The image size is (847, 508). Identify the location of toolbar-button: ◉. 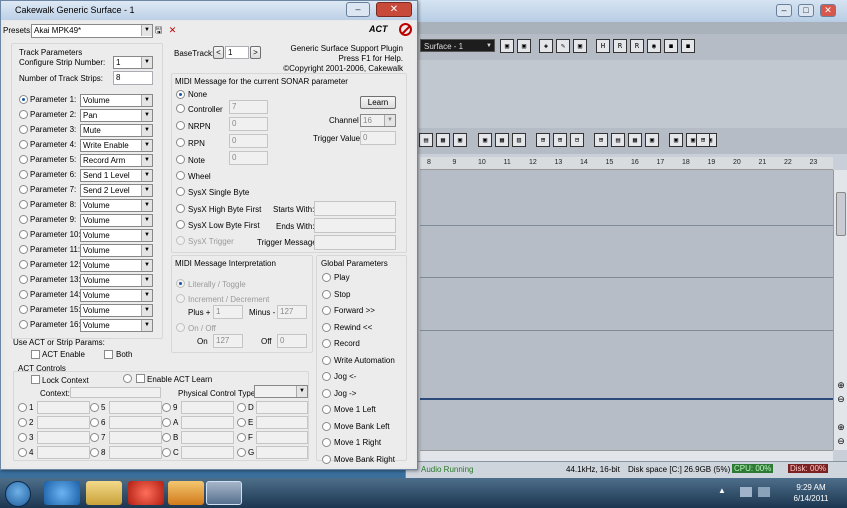
(654, 46).